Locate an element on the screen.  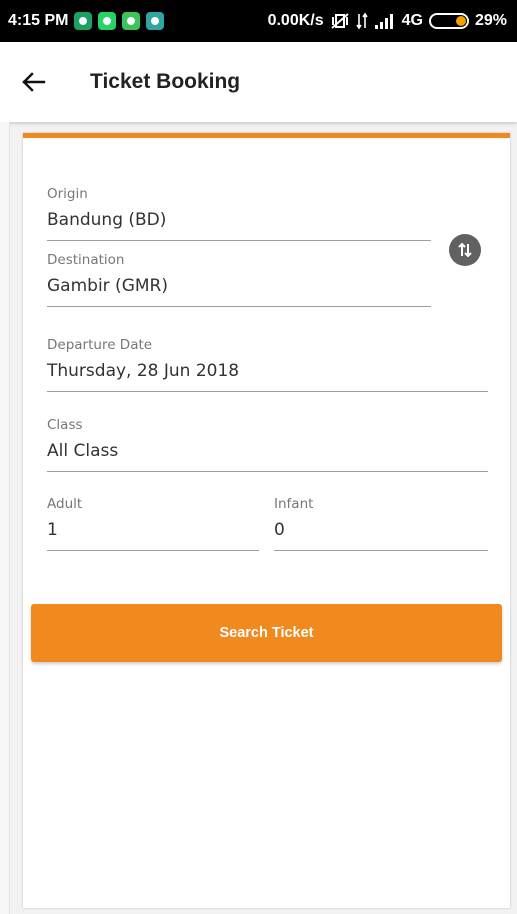
battery-percent: 29% is located at coordinates (490, 20).